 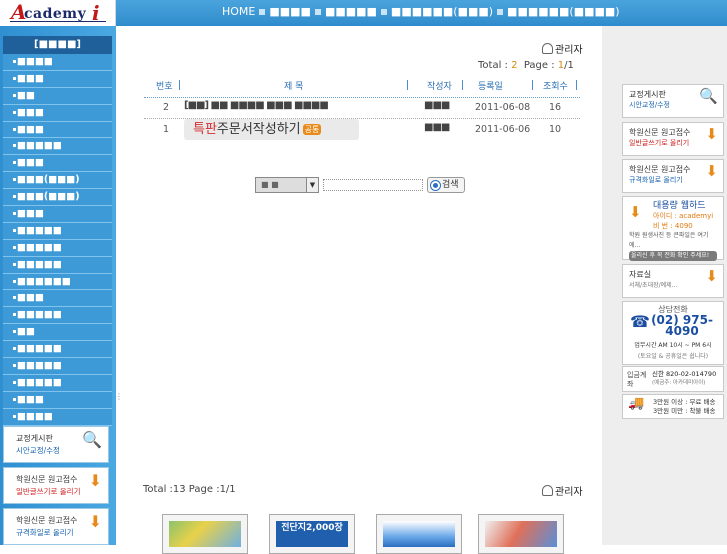 What do you see at coordinates (660, 132) in the screenshot?
I see `banner-title: 학원신문 원고접수` at bounding box center [660, 132].